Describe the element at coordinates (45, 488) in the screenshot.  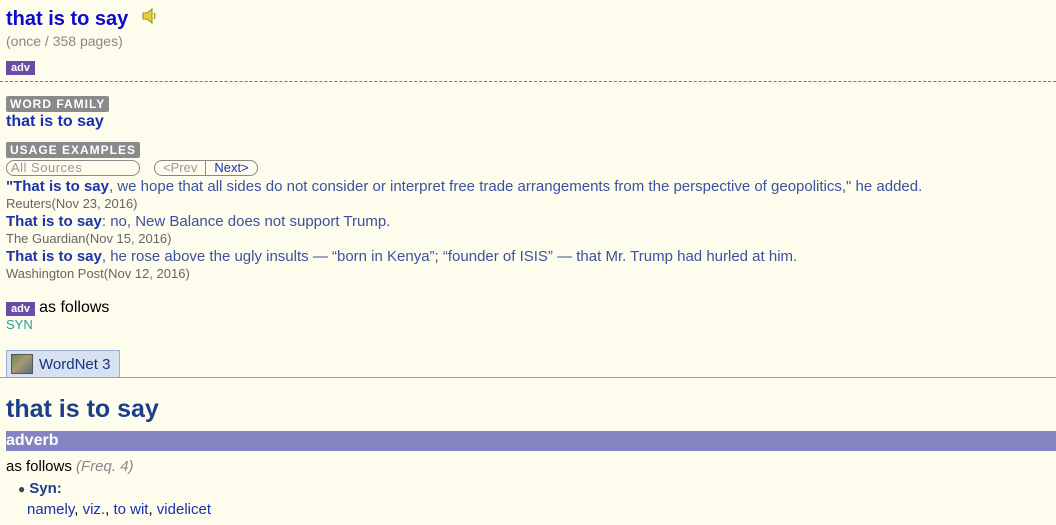
I see `syn-label: Syn:` at that location.